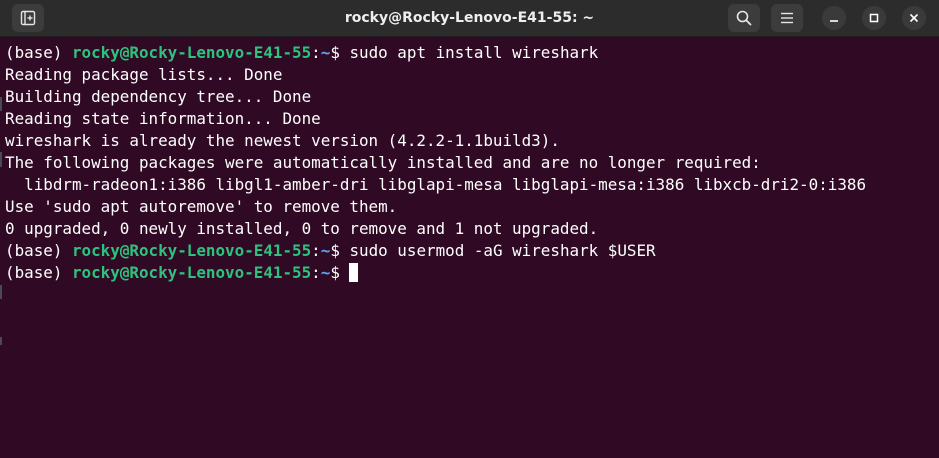  I want to click on hamburger-menu-icon, so click(787, 18).